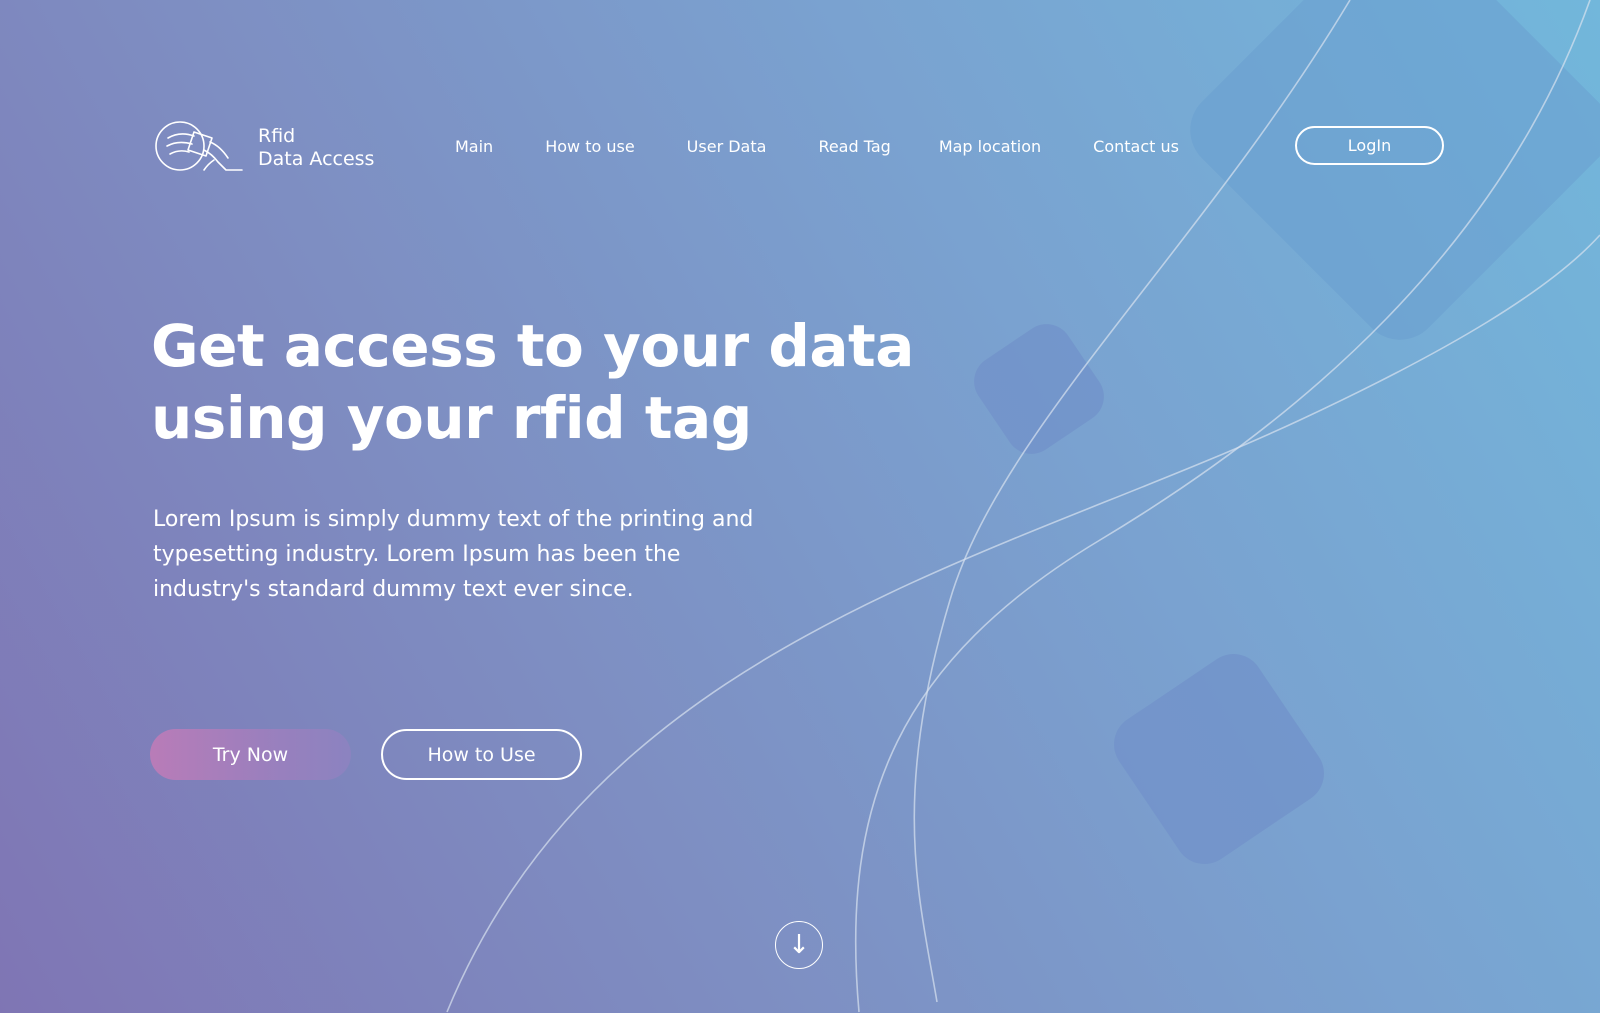  I want to click on decor-medium-square, so click(1039, 389).